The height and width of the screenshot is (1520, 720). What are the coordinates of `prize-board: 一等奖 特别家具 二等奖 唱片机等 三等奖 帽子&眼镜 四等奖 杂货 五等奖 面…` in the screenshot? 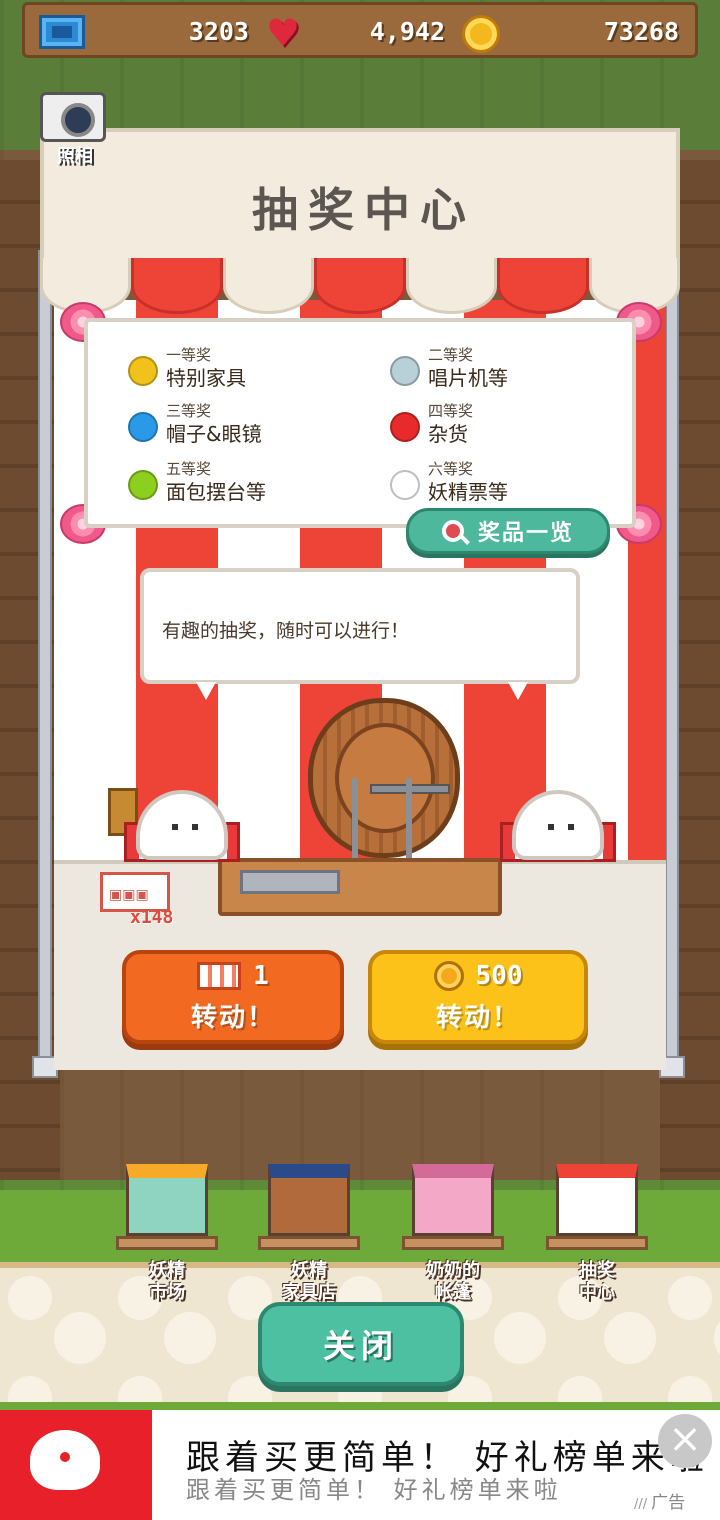 It's located at (360, 423).